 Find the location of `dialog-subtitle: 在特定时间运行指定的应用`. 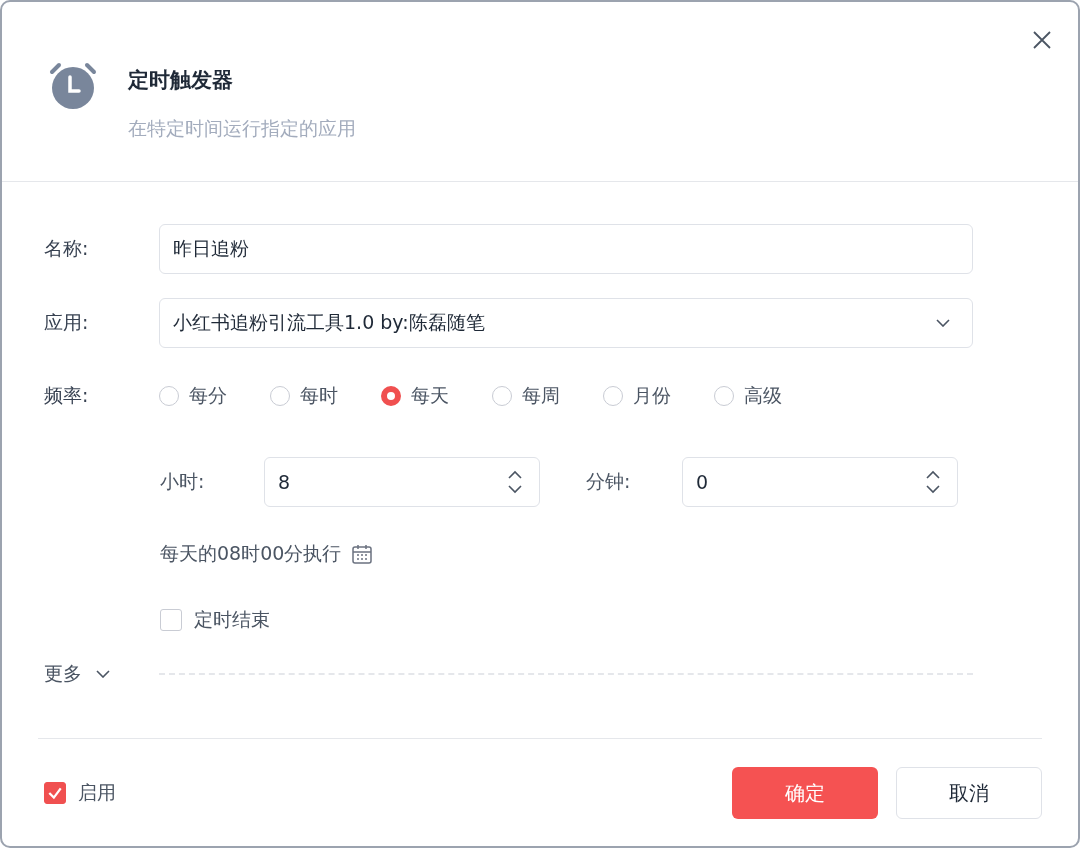

dialog-subtitle: 在特定时间运行指定的应用 is located at coordinates (242, 128).